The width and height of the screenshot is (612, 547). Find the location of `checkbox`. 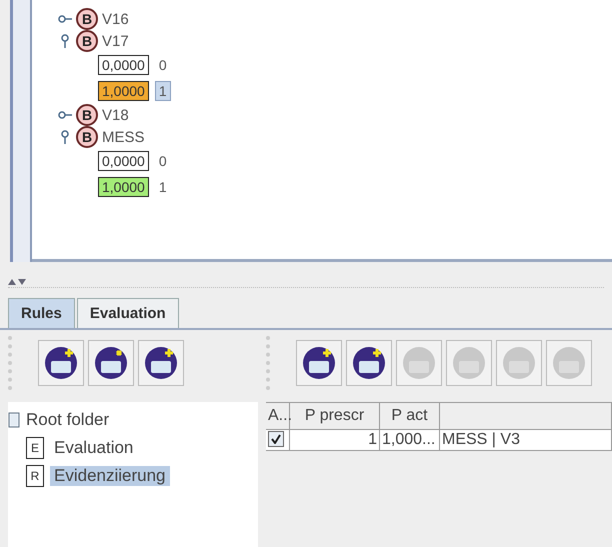

checkbox is located at coordinates (276, 439).